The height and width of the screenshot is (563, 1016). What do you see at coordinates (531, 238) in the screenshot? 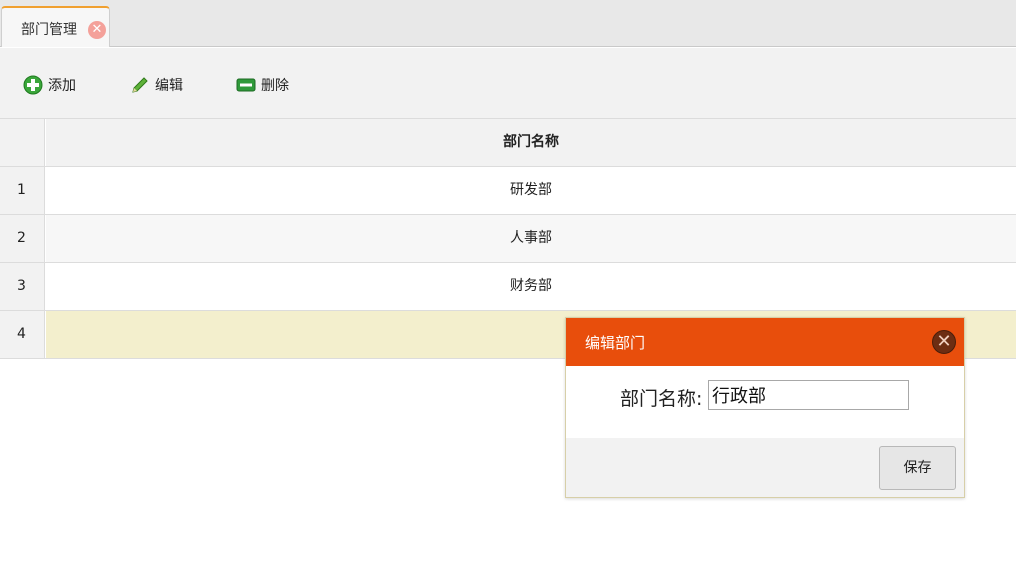
I see `department-name-cell: 人事部` at bounding box center [531, 238].